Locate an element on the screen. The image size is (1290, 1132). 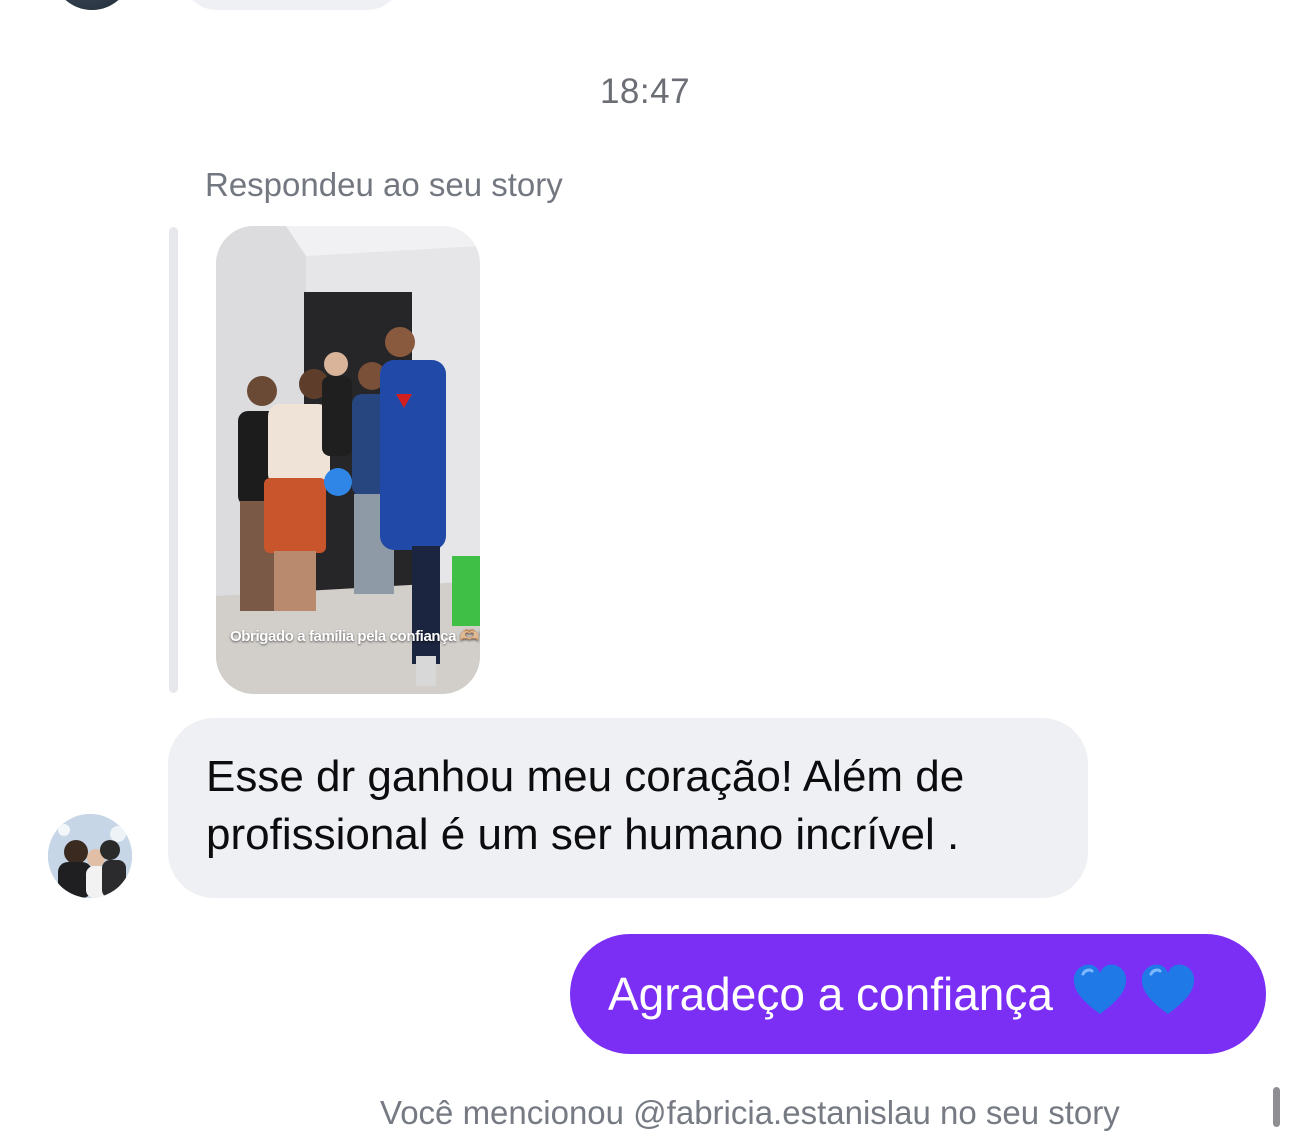
previous-message-bubble is located at coordinates (292, 5).